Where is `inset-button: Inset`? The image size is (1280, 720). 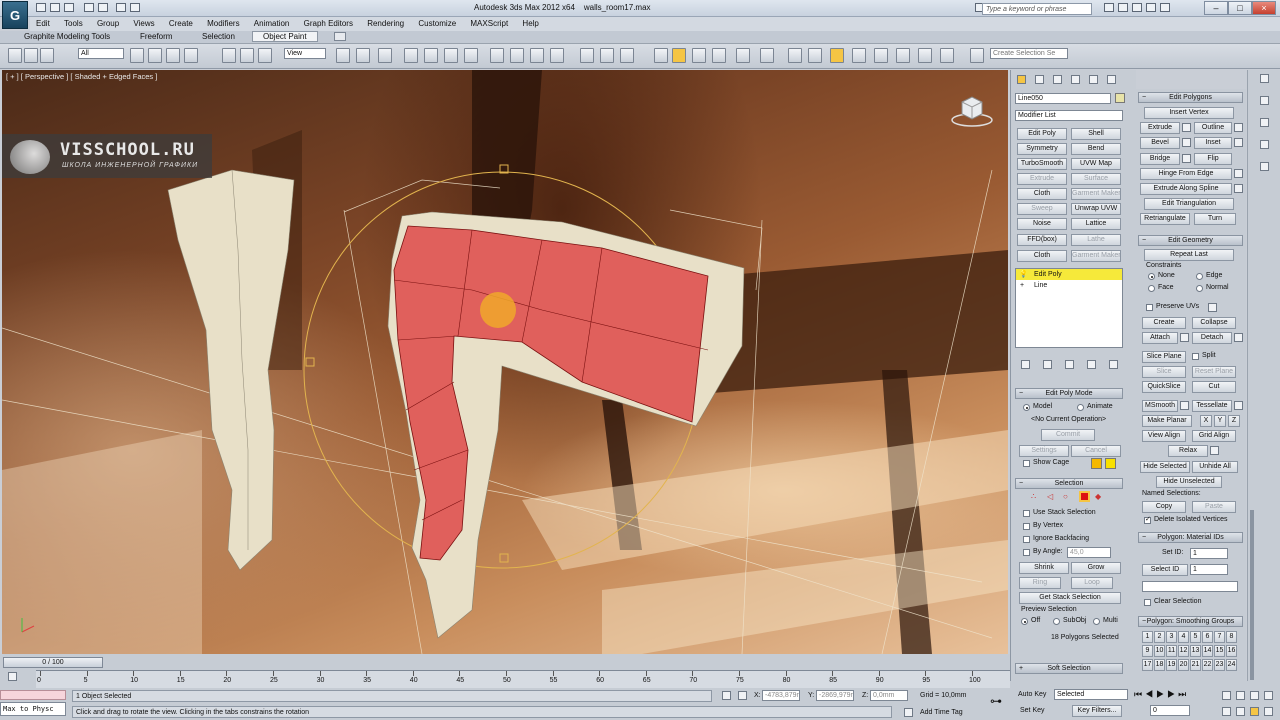
inset-button: Inset is located at coordinates (1213, 143).